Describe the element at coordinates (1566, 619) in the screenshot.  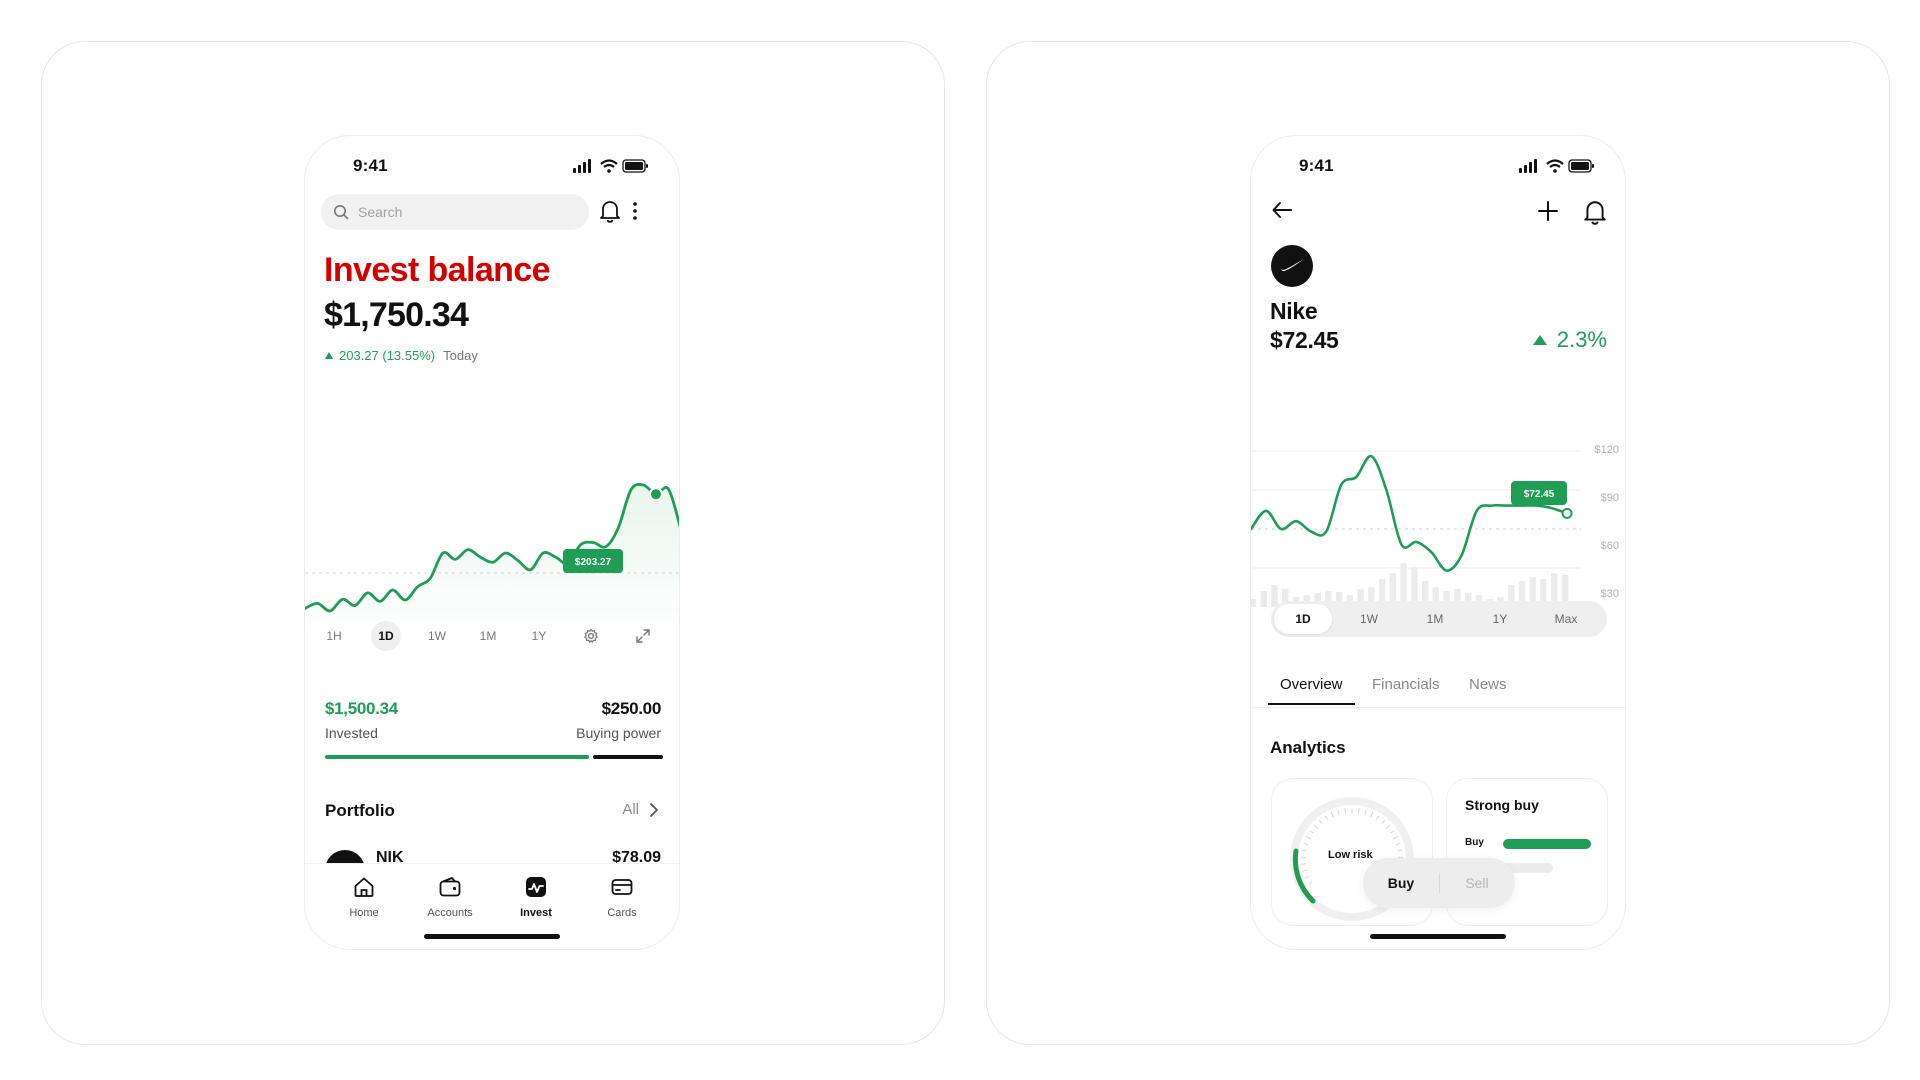
I see `range-max: Max` at that location.